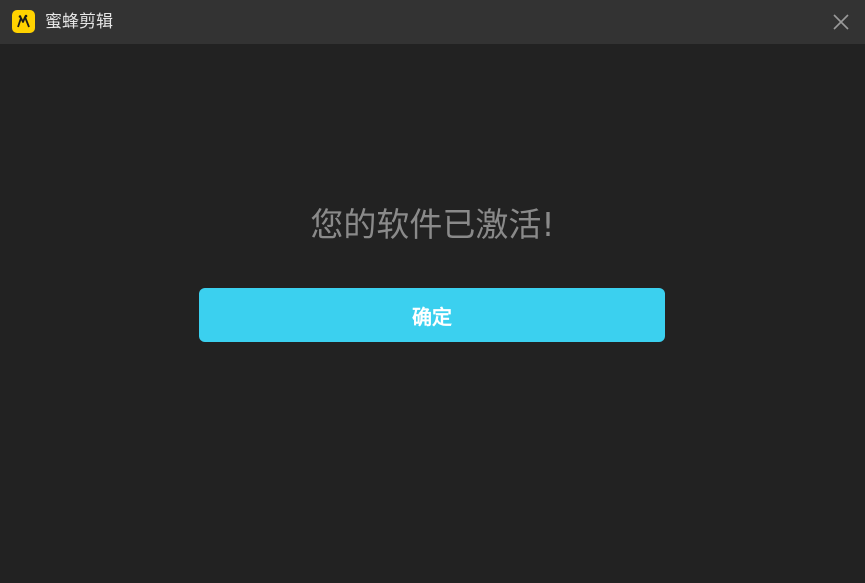 This screenshot has height=583, width=865. What do you see at coordinates (79, 22) in the screenshot?
I see `window-title: 蜜蜂剪辑` at bounding box center [79, 22].